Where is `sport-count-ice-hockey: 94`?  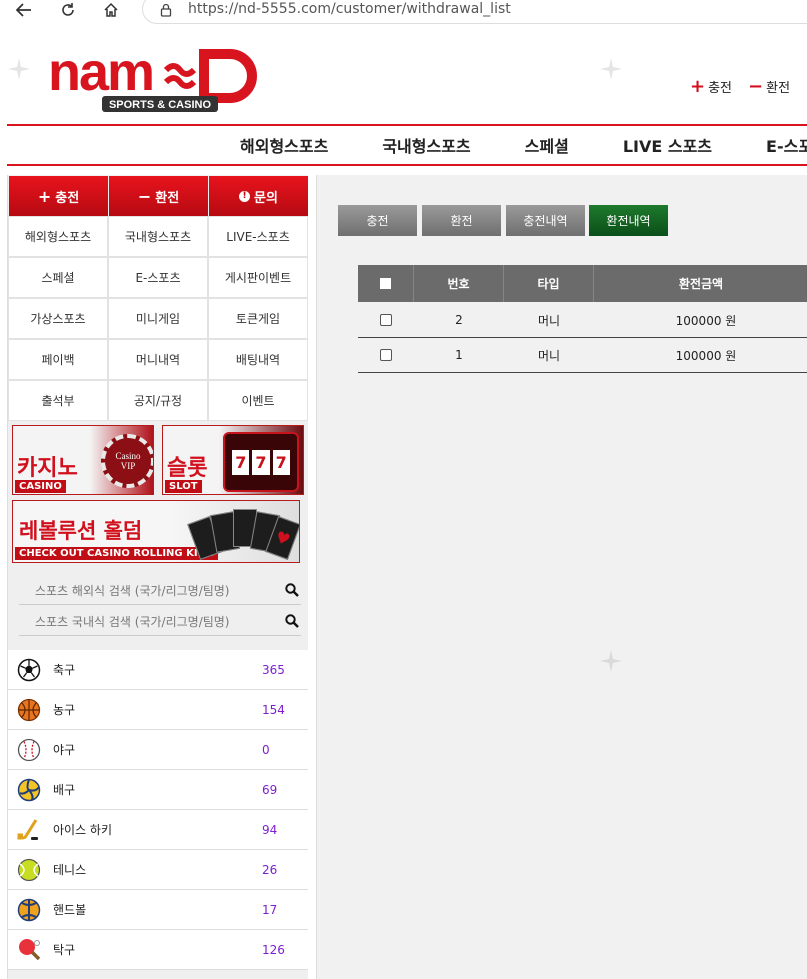 sport-count-ice-hockey: 94 is located at coordinates (270, 829).